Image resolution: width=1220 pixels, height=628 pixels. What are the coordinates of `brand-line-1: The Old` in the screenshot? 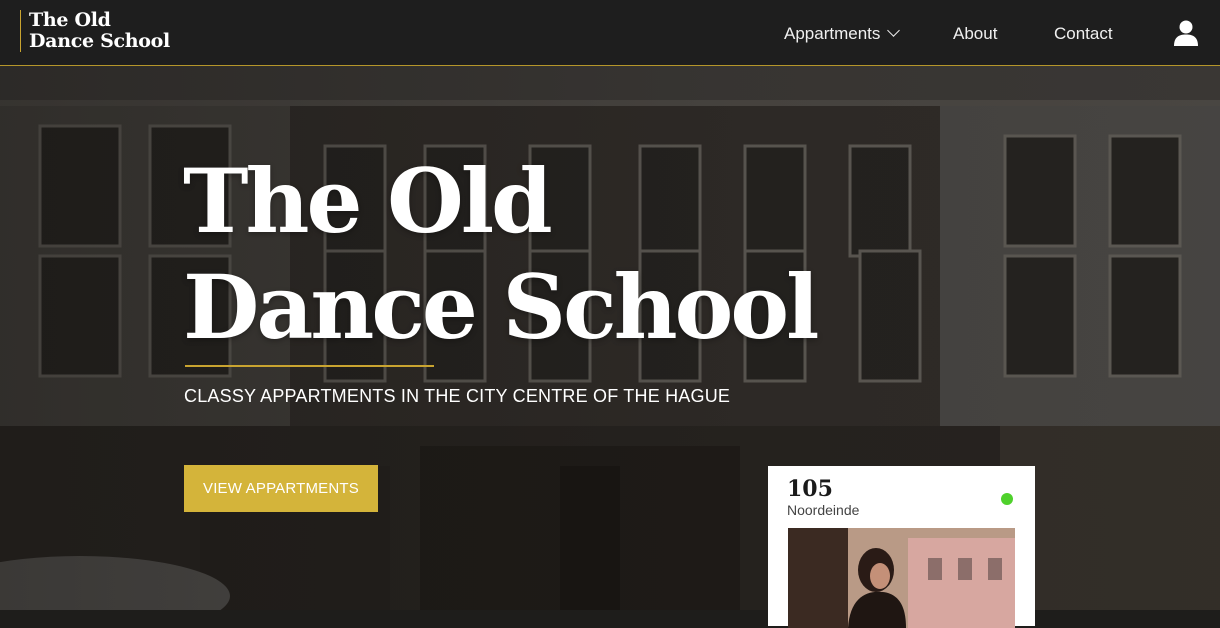 It's located at (70, 20).